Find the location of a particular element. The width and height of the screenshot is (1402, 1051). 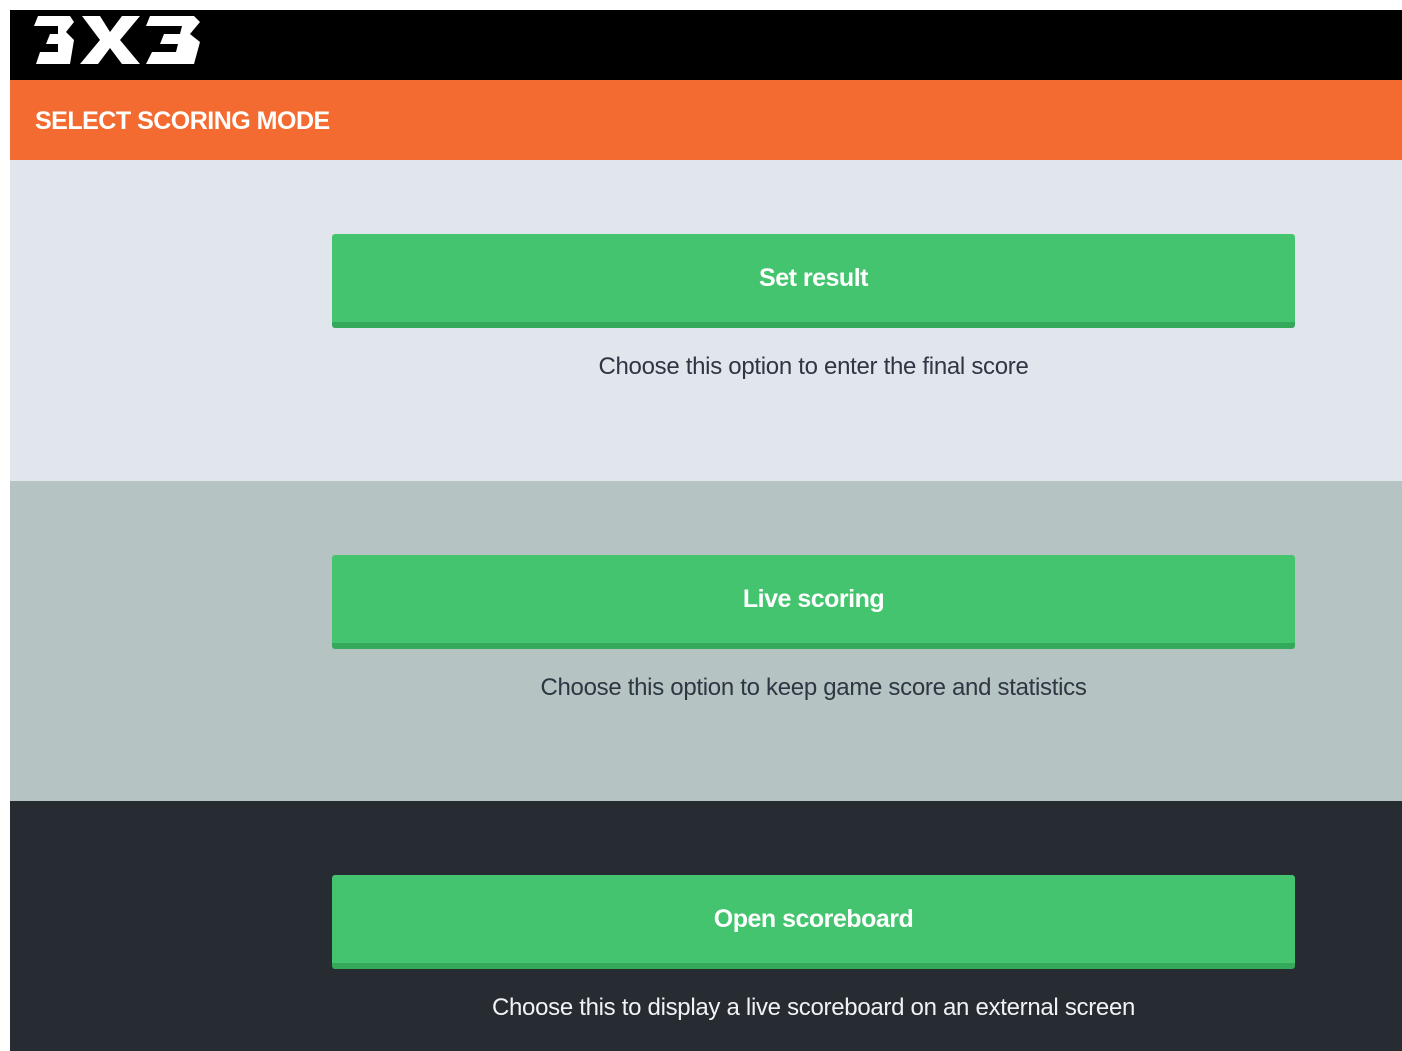

page-title-bar: SELECT SCORING MODE is located at coordinates (706, 120).